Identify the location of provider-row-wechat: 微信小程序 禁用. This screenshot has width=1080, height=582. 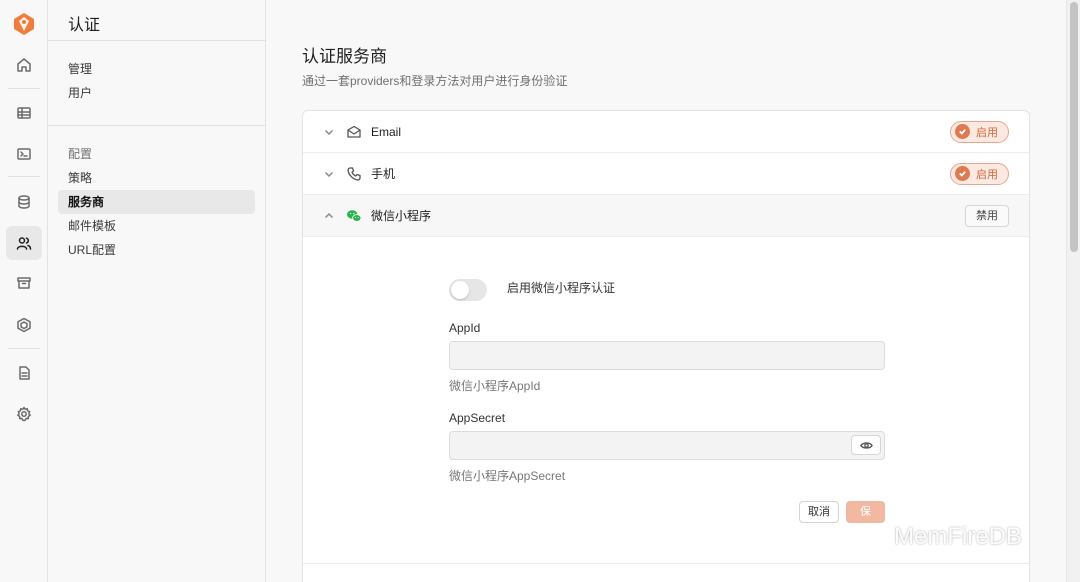
(666, 216).